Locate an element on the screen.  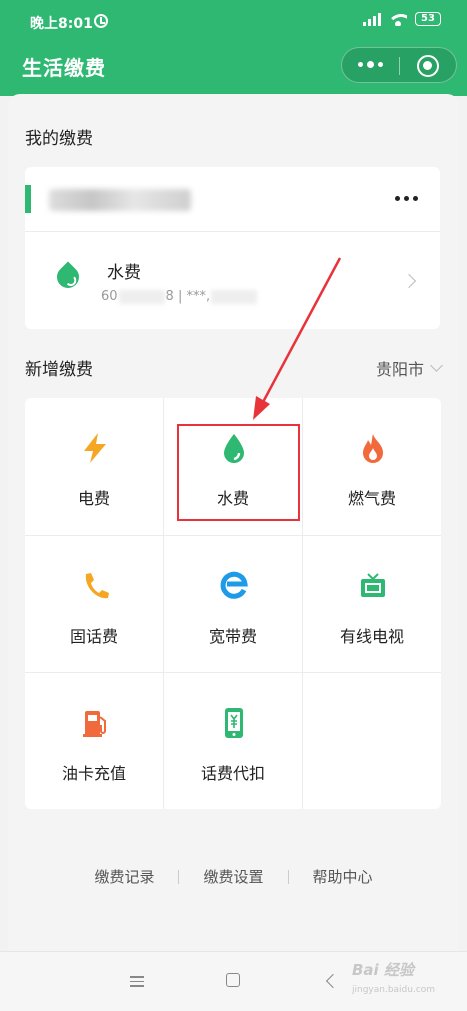
city-selector: 贵阳市 is located at coordinates (409, 368).